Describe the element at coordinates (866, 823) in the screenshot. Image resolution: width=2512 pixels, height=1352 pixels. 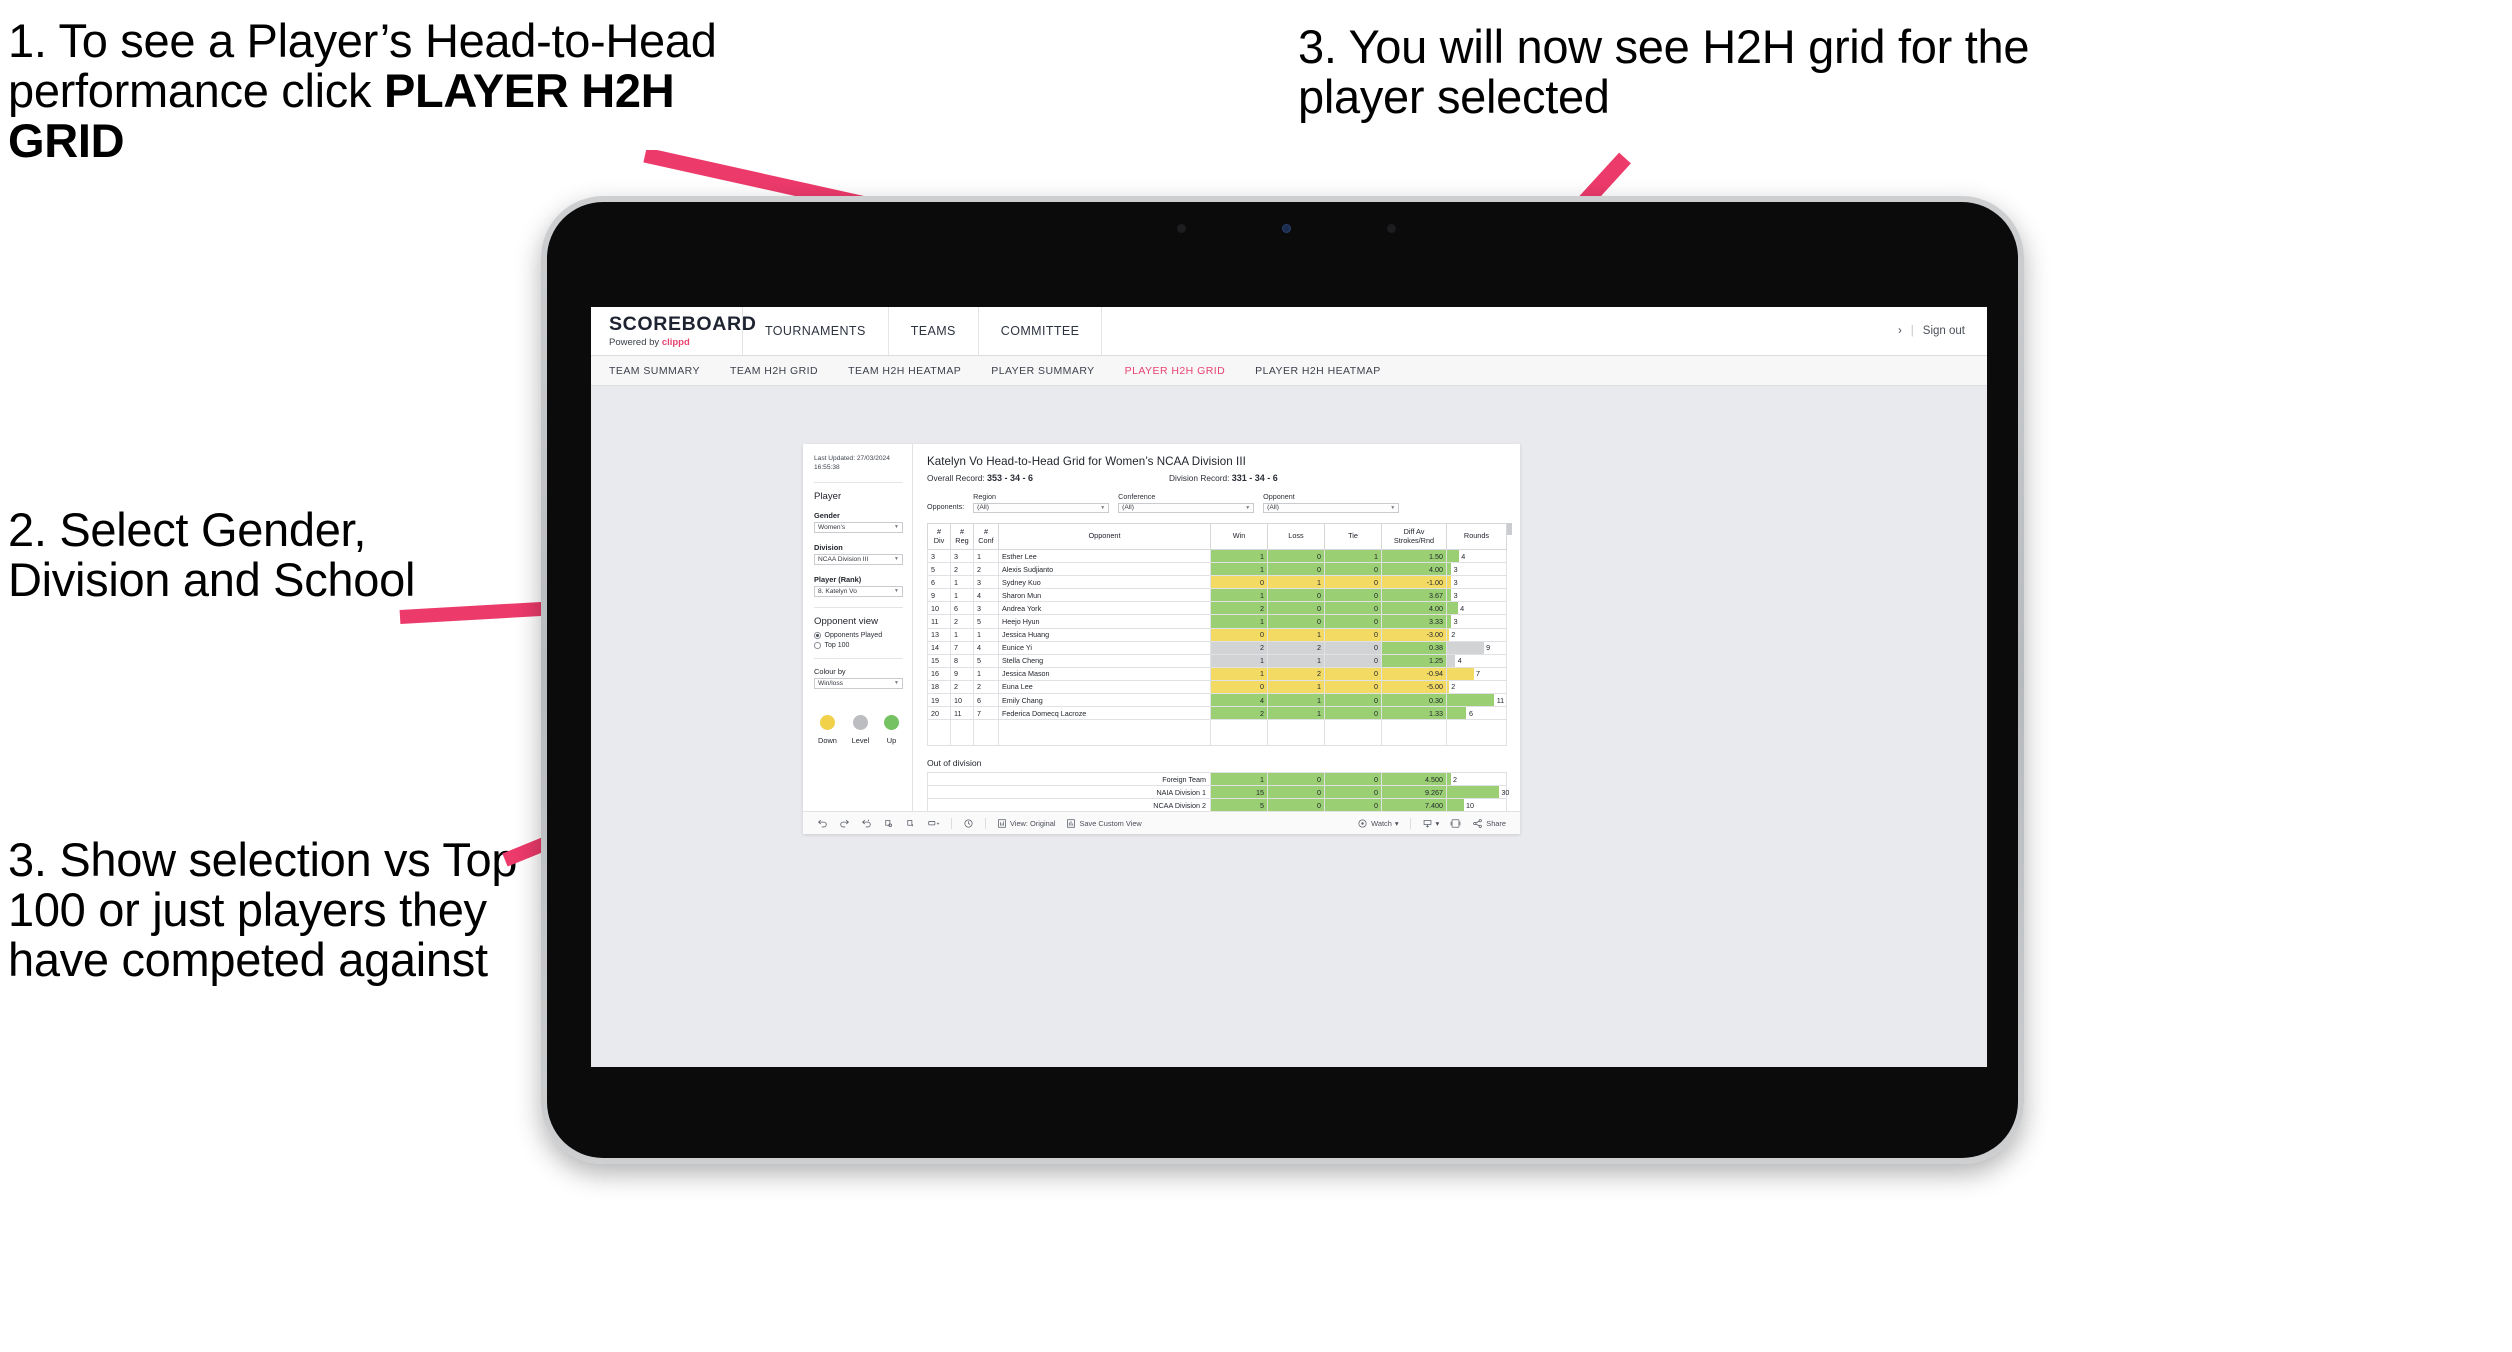
I see `revert-icon` at that location.